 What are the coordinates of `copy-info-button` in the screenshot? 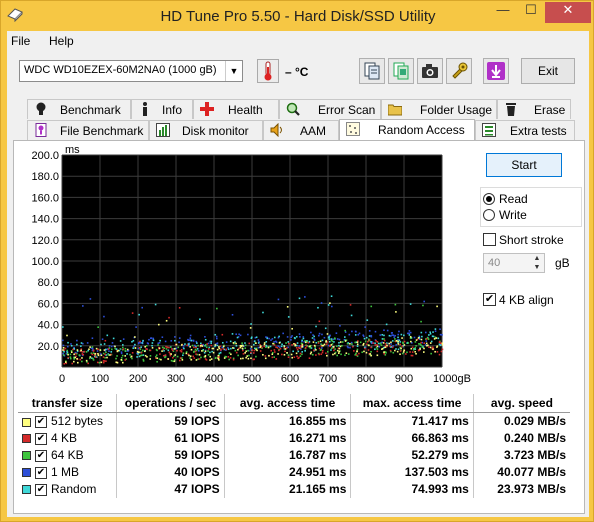 It's located at (372, 71).